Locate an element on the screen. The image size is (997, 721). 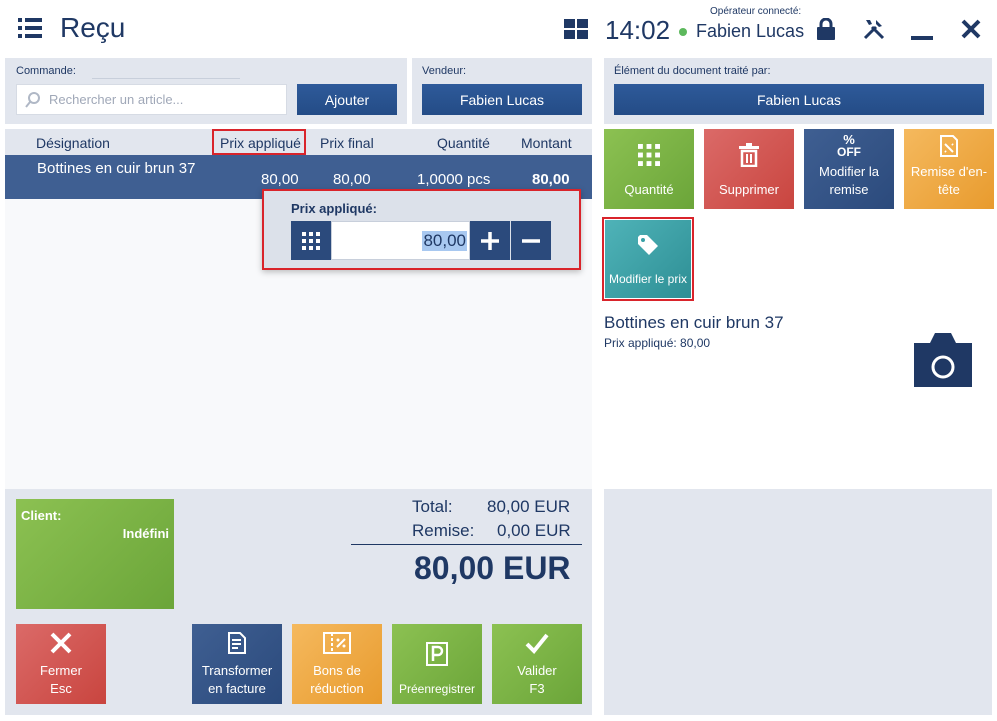
close-x-icon is located at coordinates (61, 643).